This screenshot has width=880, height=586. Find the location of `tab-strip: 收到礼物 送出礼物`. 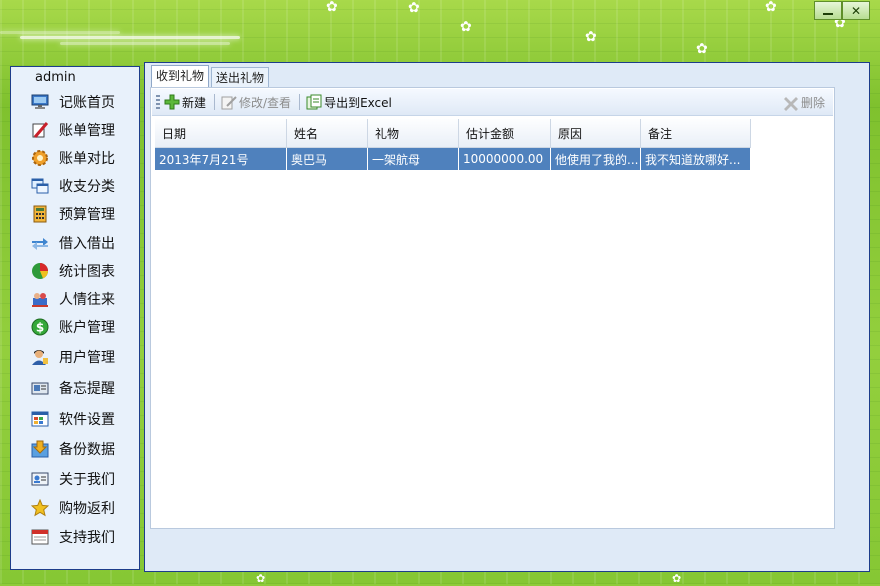

tab-strip: 收到礼物 送出礼物 is located at coordinates (211, 77).